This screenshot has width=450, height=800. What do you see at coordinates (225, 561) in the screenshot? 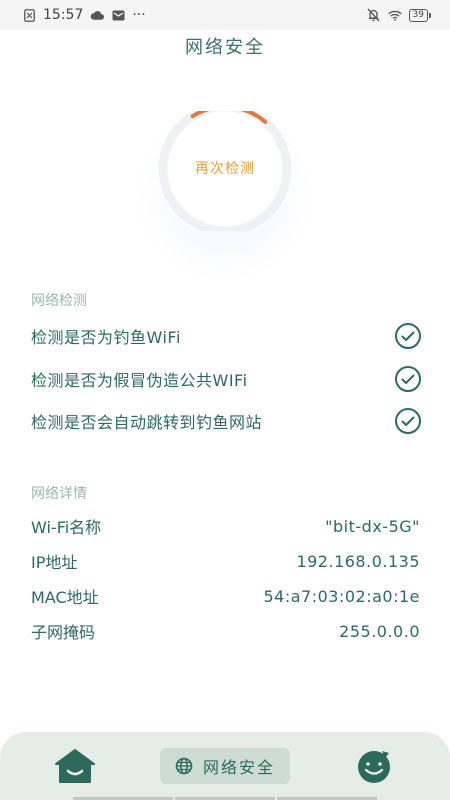
I see `detail-row-ip: IP地址 192.168.0.135` at bounding box center [225, 561].